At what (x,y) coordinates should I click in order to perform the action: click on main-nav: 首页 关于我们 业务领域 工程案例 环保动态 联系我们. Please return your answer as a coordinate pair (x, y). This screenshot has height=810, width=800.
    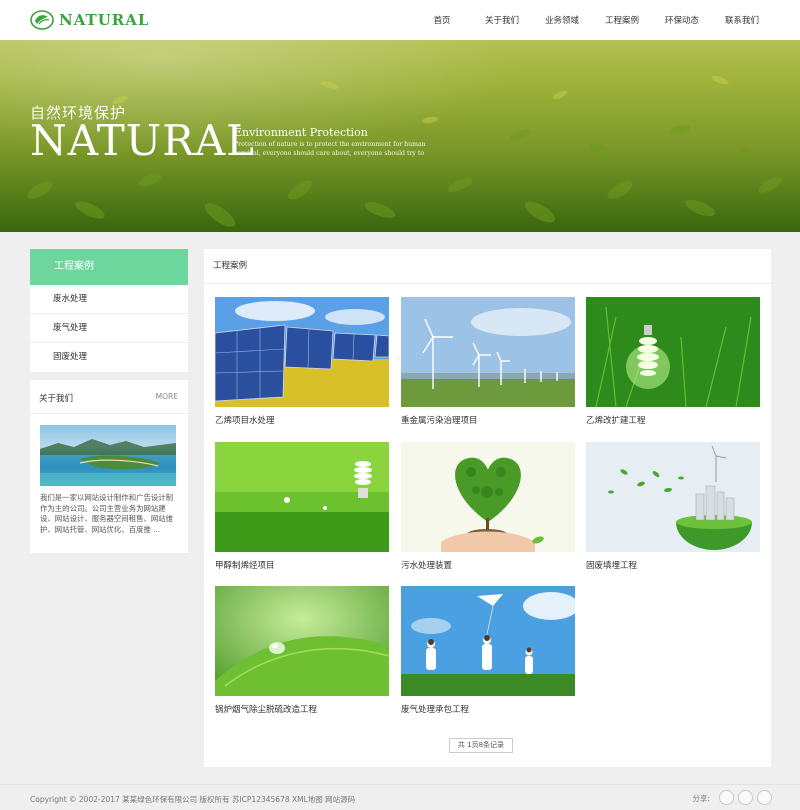
    Looking at the image, I should click on (592, 20).